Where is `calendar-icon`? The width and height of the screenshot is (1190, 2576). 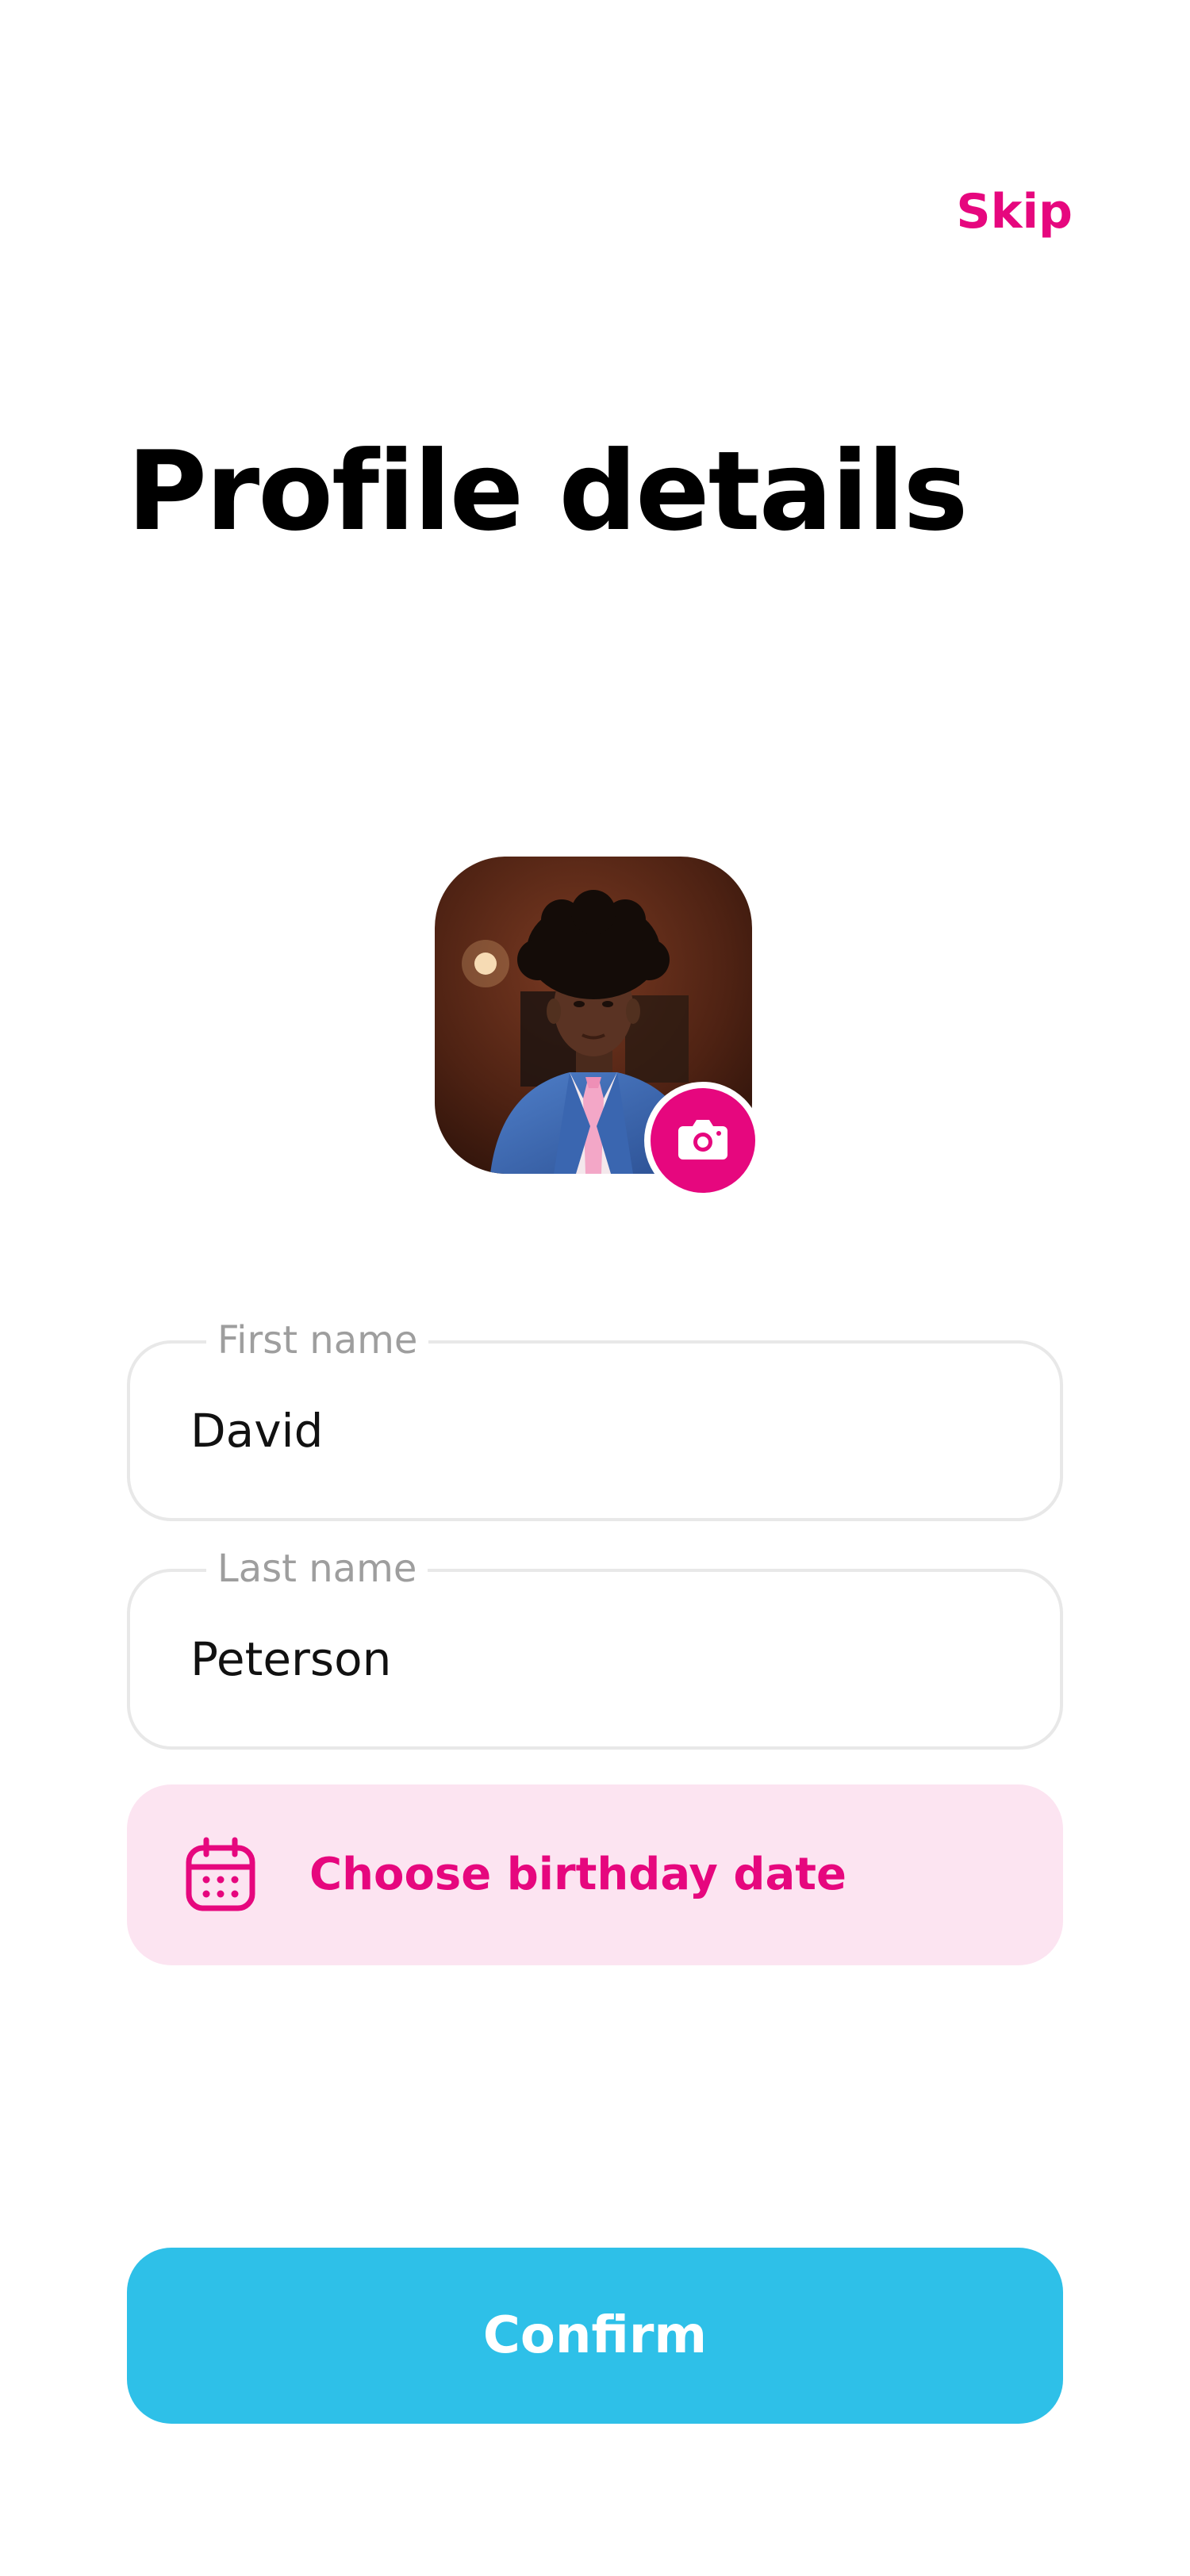 calendar-icon is located at coordinates (220, 1875).